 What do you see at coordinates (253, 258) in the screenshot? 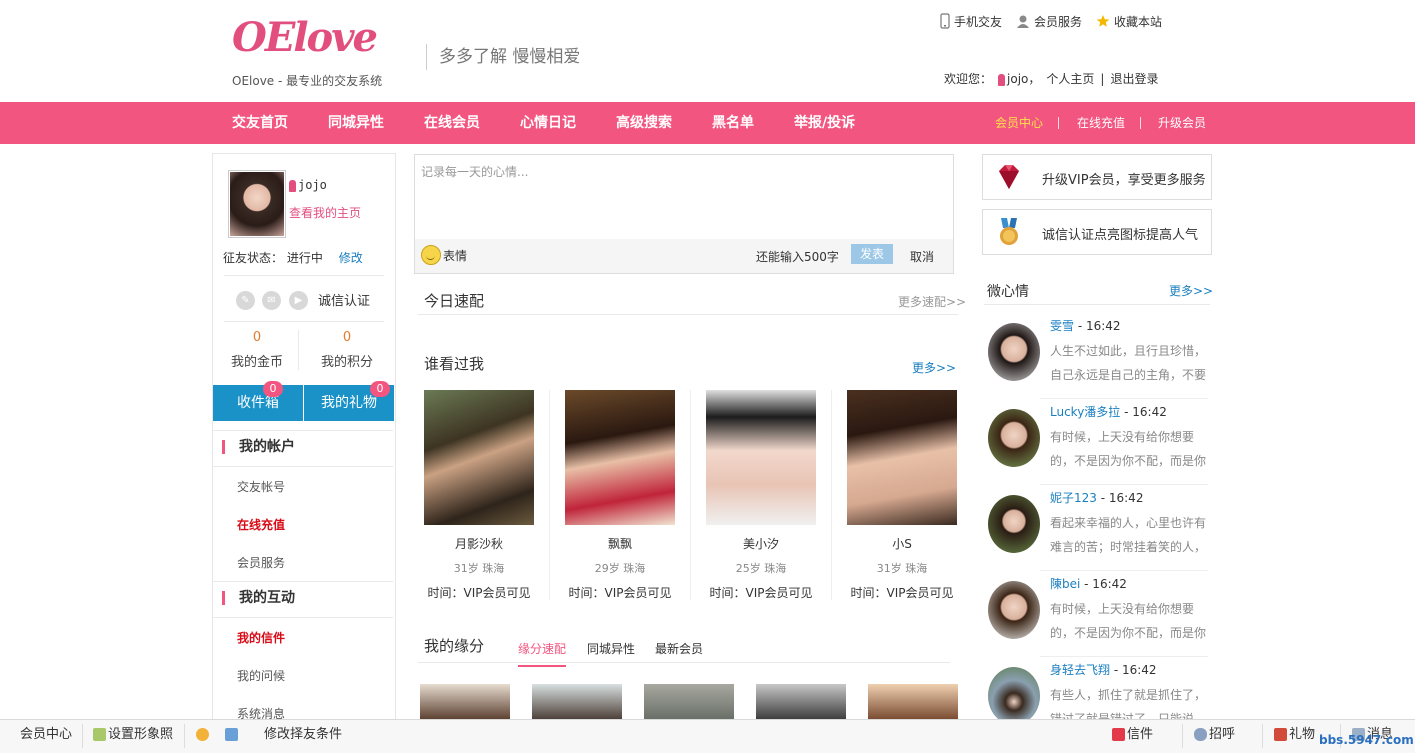
I see `status-label: 征友状态：` at bounding box center [253, 258].